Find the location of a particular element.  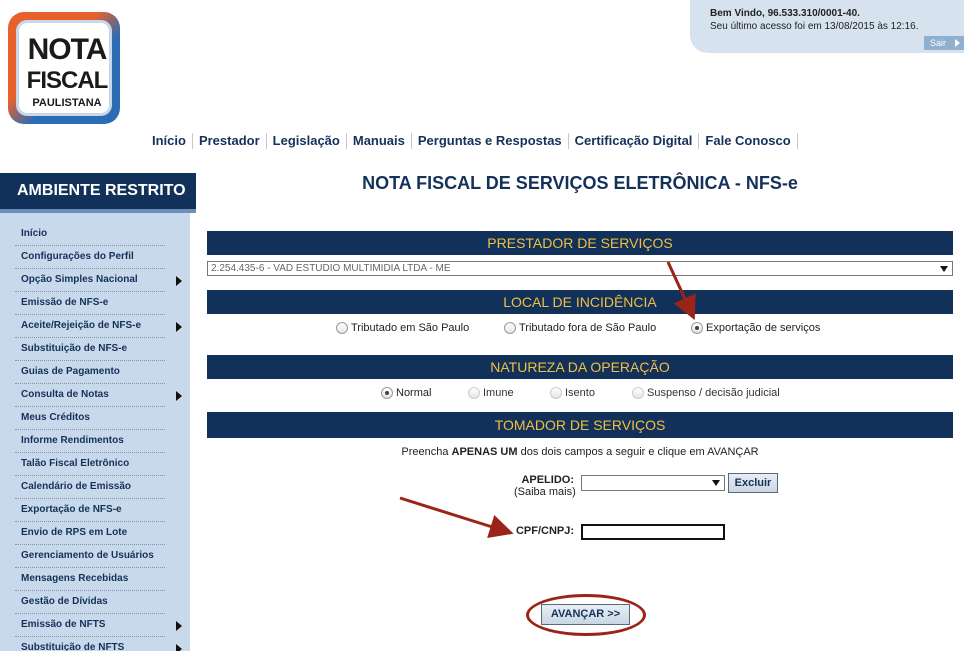

annotation-arrow-to-exportacao is located at coordinates (681, 291).